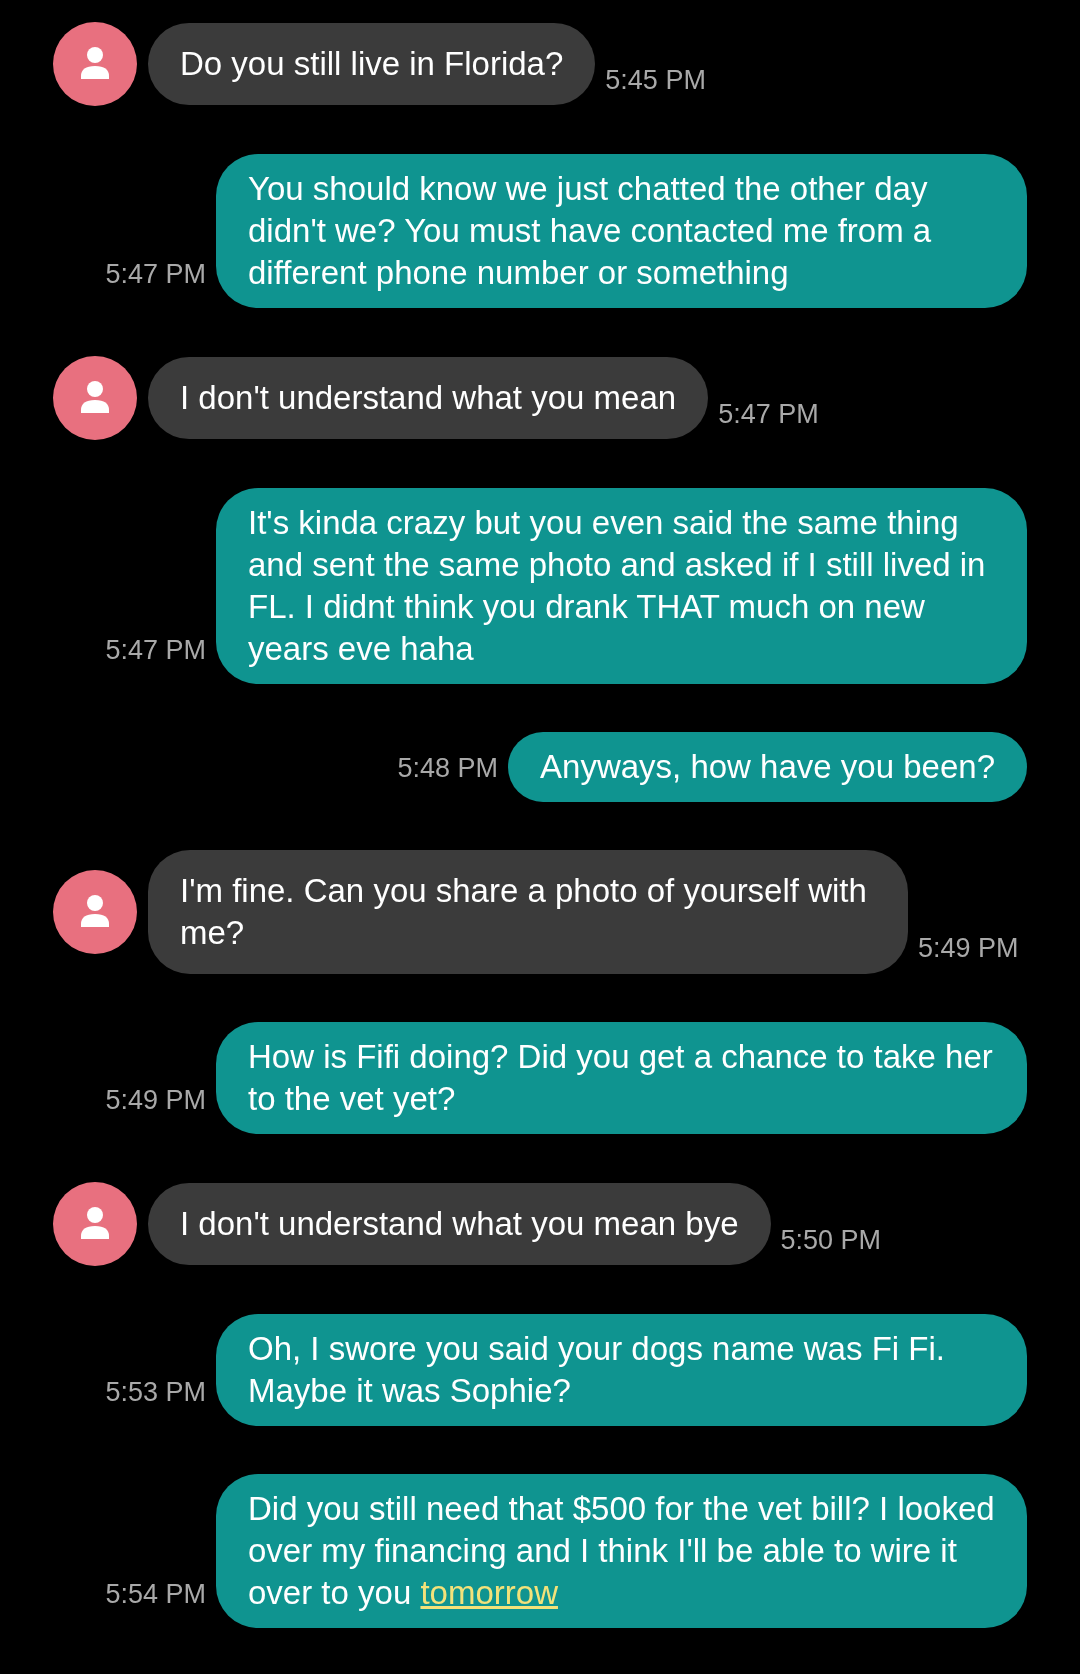  I want to click on sent-message-bubble: Oh, I swore you said your dogs name was Fi Fi. Maybe it was Sophie?, so click(621, 1370).